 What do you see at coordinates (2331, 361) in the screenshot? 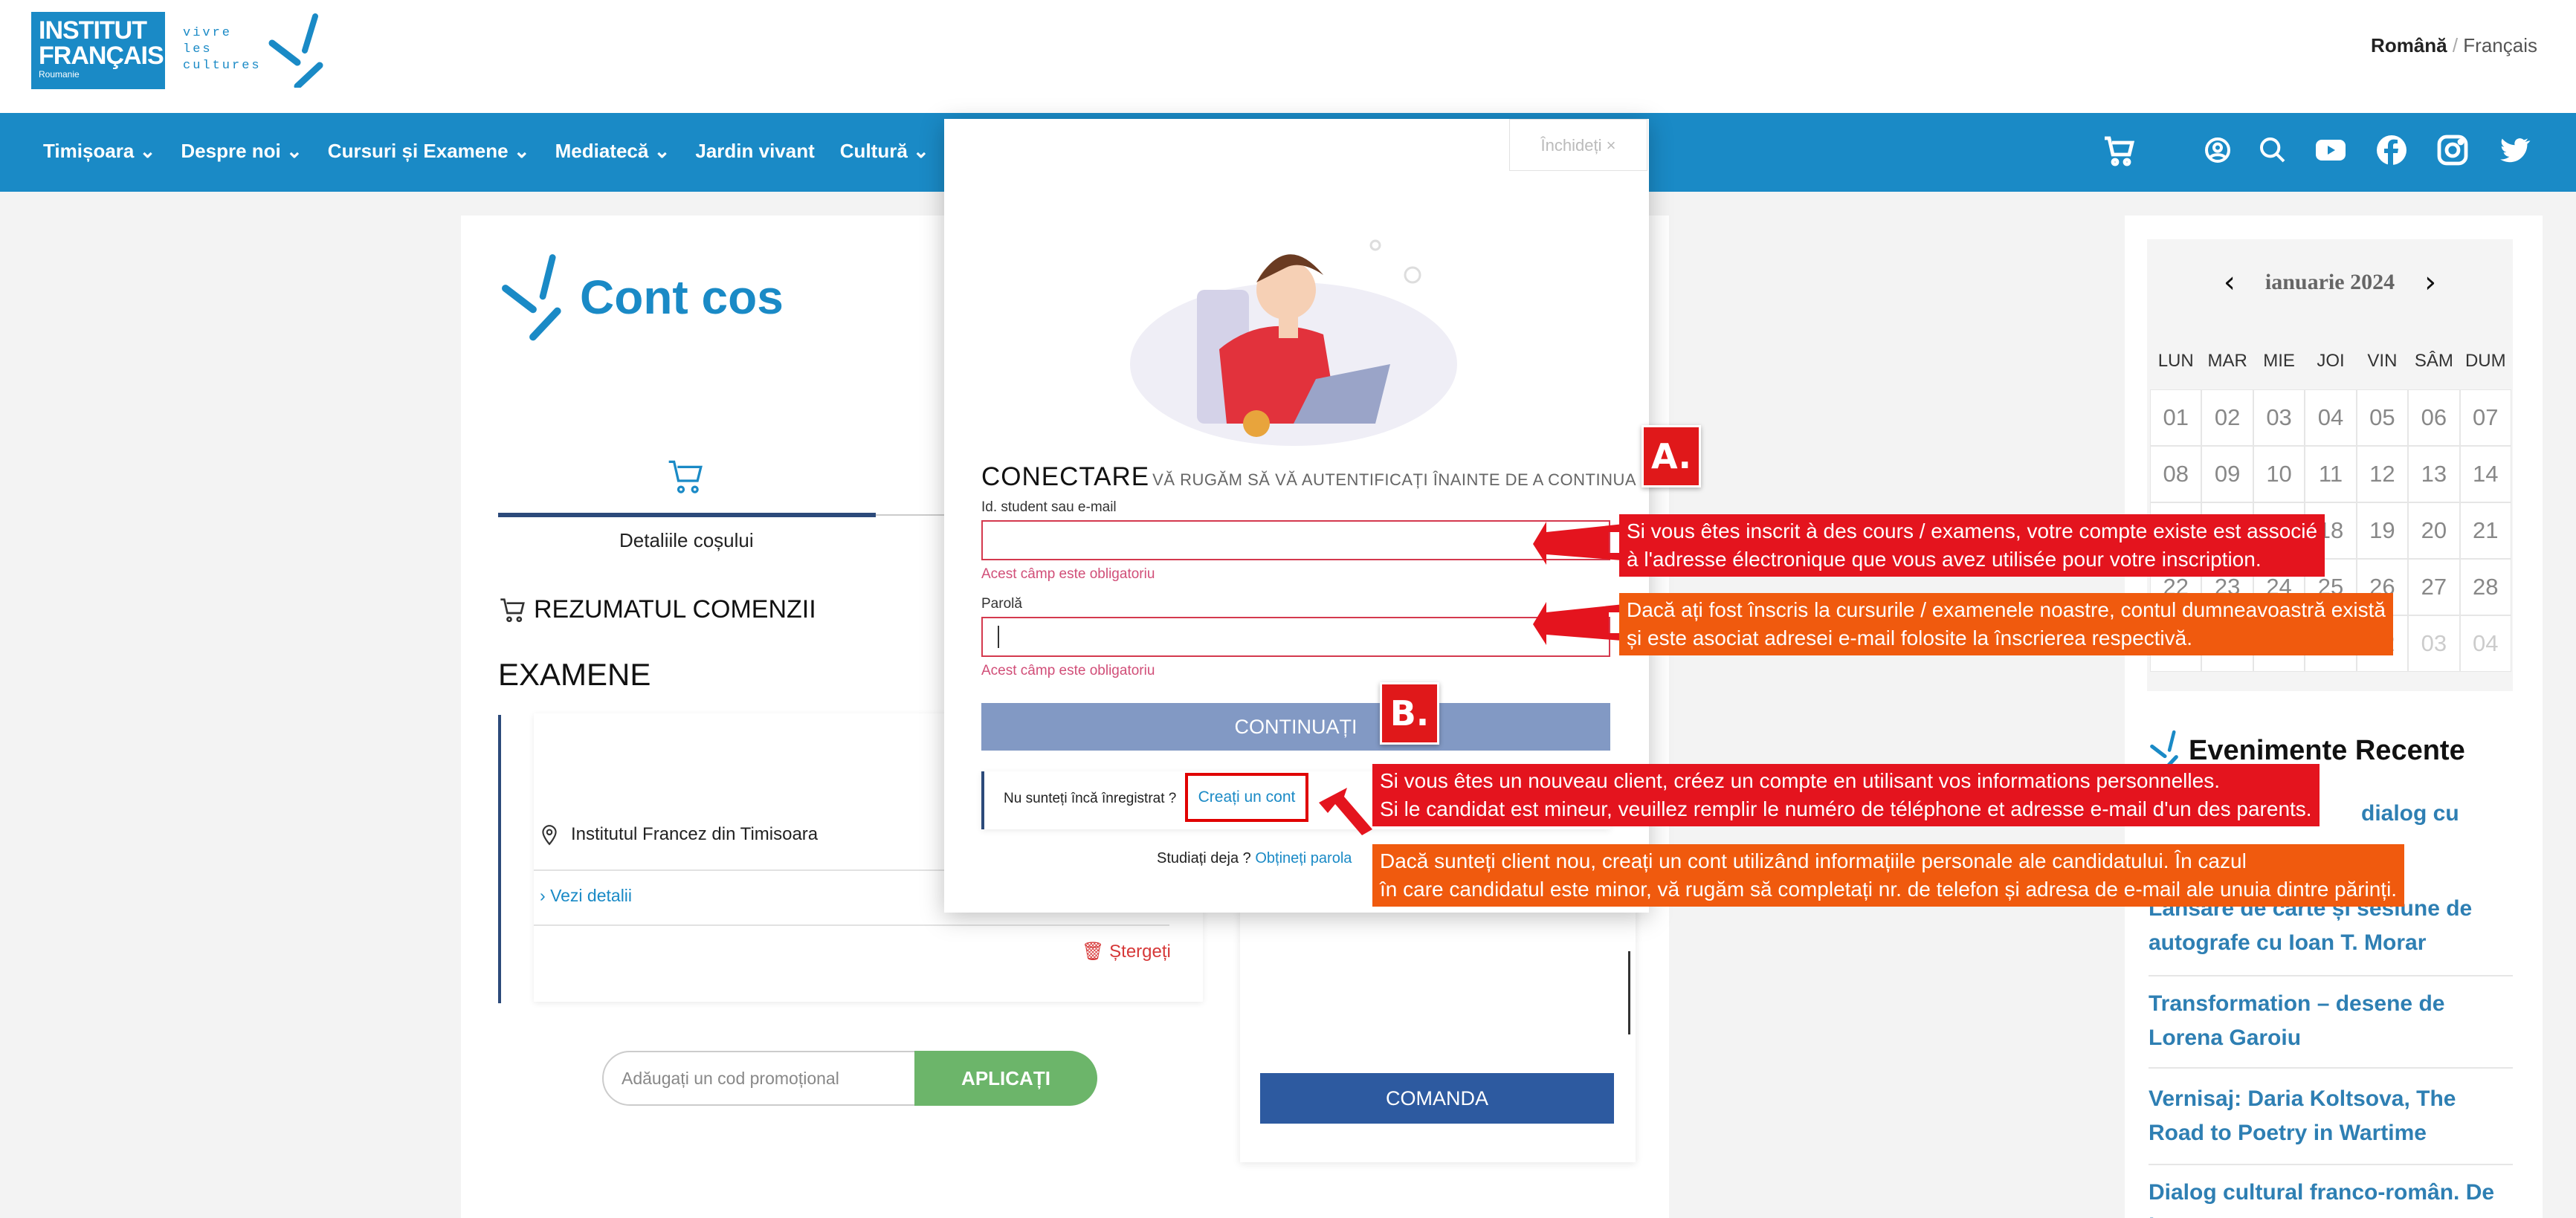
I see `calendar-weekday: JOI` at bounding box center [2331, 361].